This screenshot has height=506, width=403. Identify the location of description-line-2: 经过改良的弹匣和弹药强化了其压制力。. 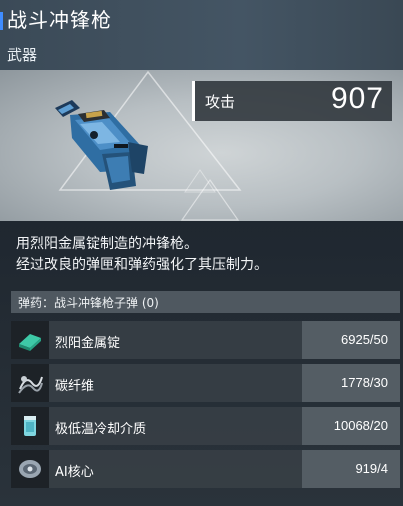
(142, 265).